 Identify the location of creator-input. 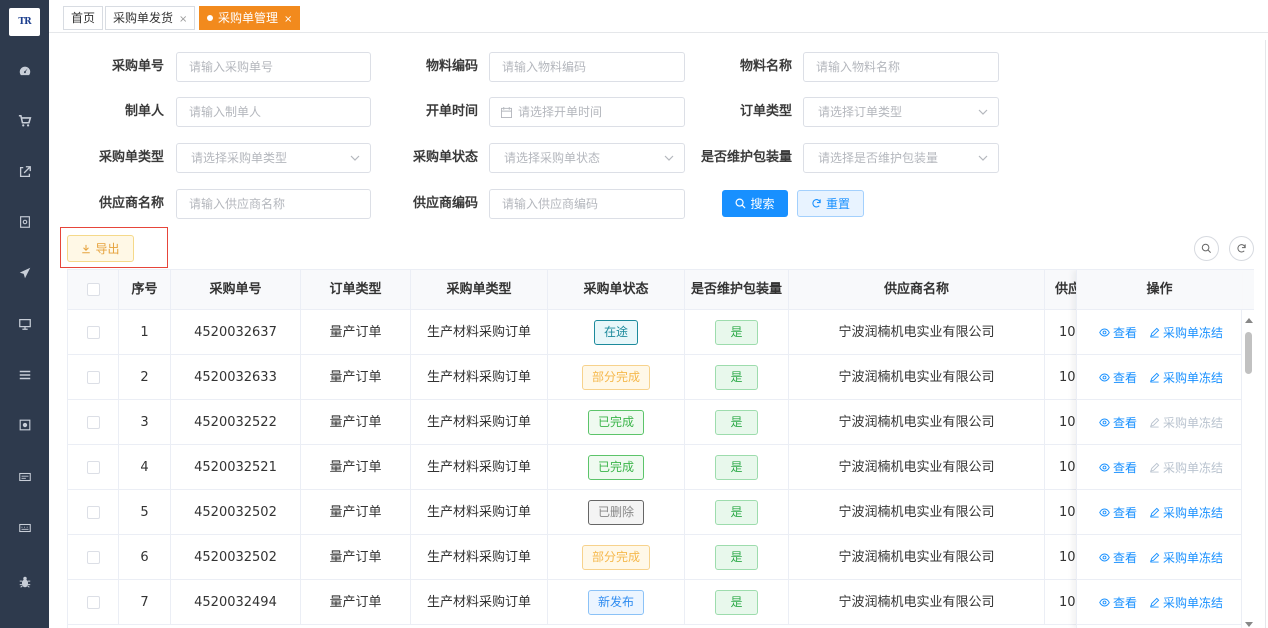
(273, 112).